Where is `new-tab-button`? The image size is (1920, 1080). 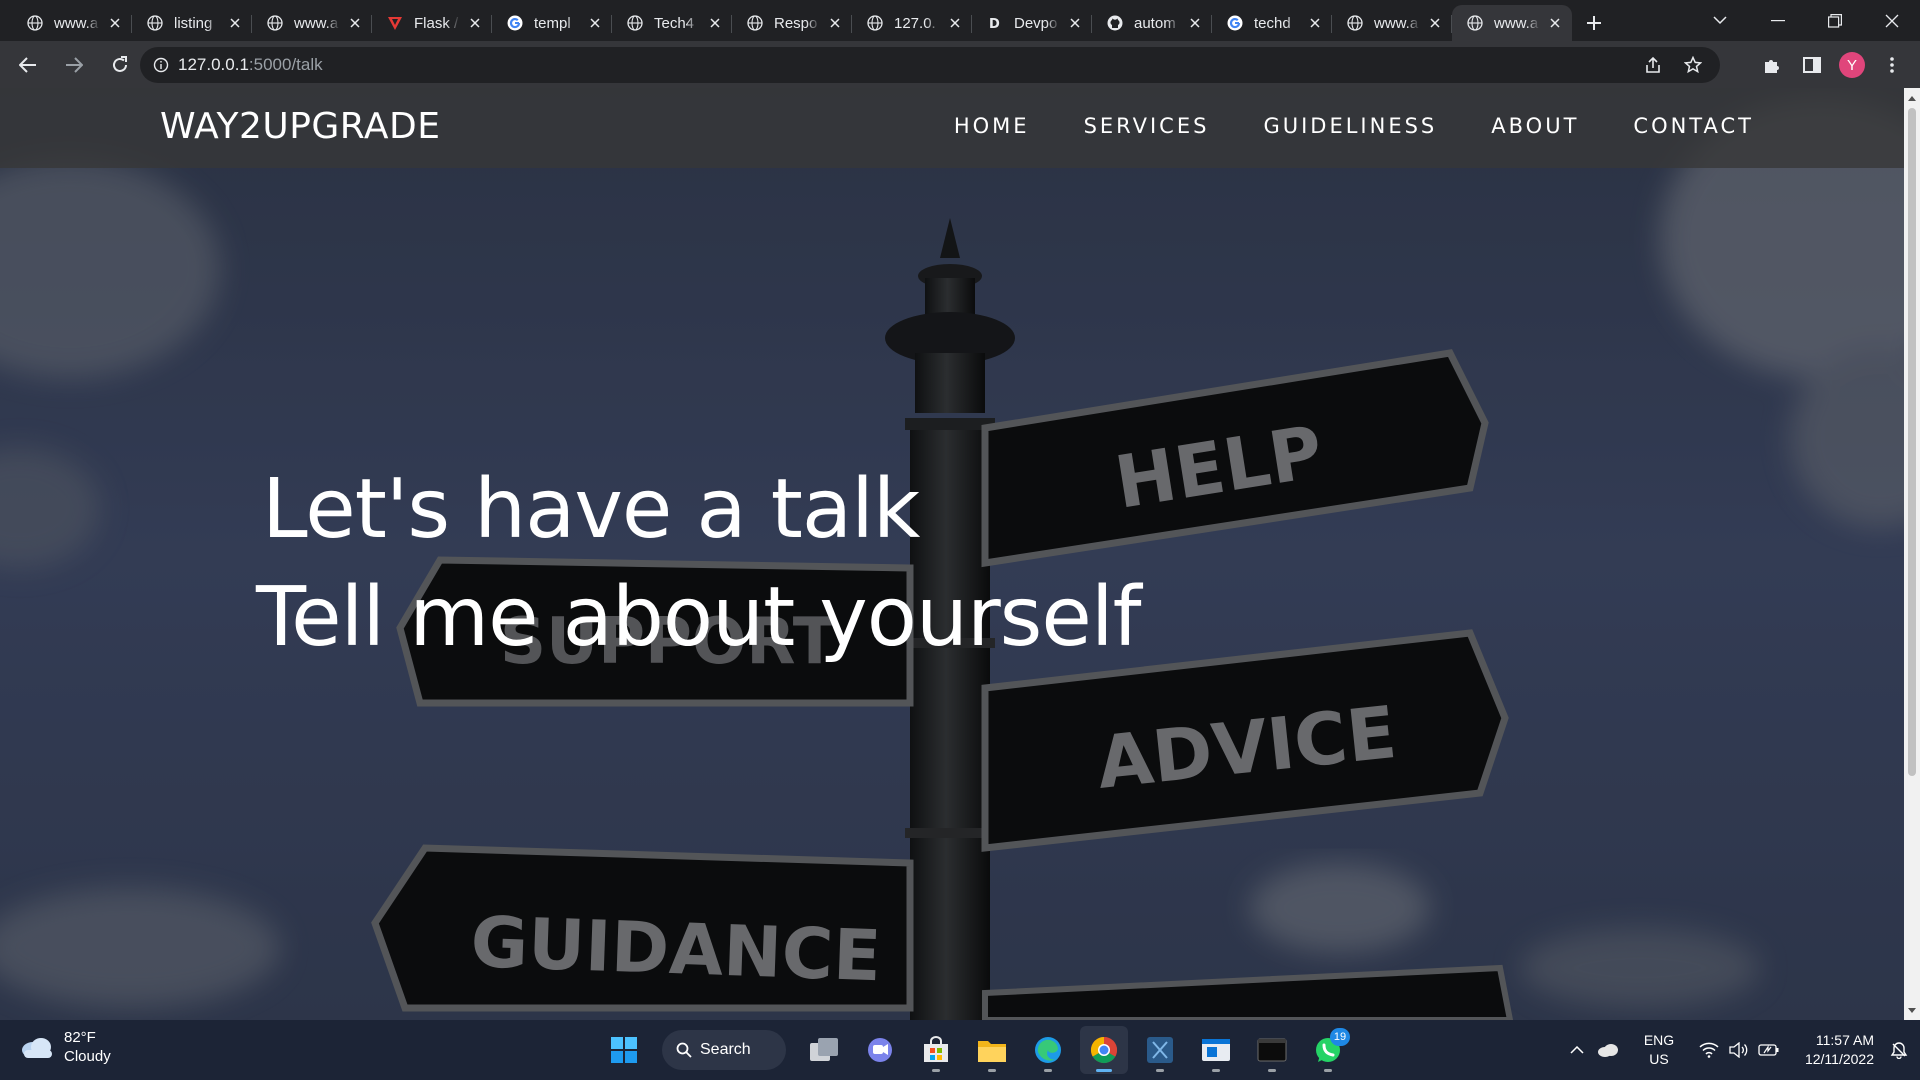 new-tab-button is located at coordinates (1594, 23).